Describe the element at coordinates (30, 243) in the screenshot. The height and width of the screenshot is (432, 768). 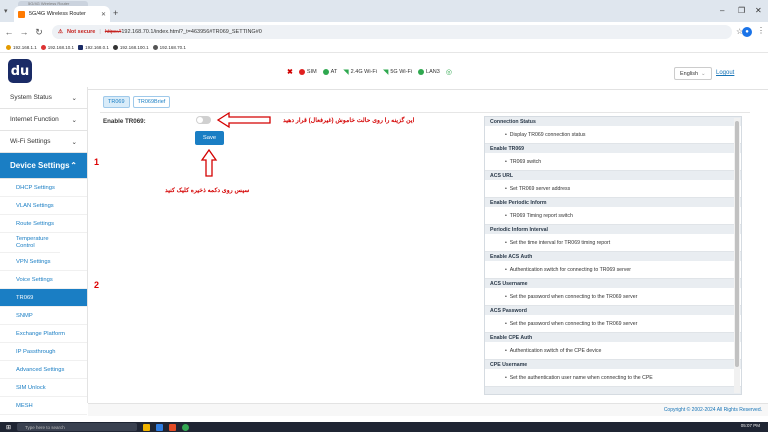
I see `sidebar-item-temperature: Temperature Control` at that location.